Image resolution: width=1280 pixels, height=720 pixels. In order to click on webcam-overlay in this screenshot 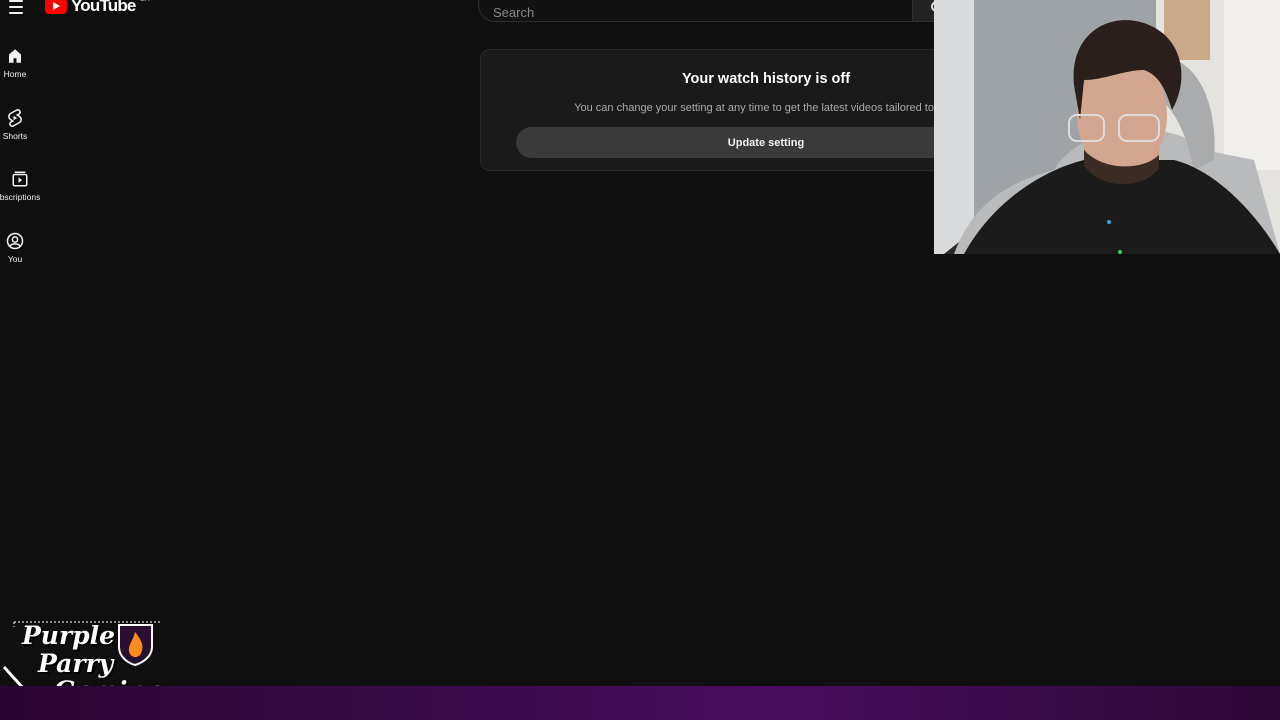, I will do `click(1107, 127)`.